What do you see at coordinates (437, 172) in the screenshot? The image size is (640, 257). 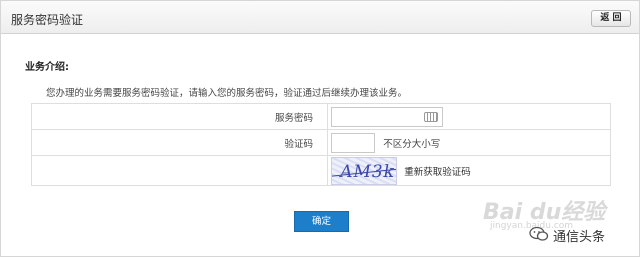 I see `refresh-captcha-link: 重新获取验证码` at bounding box center [437, 172].